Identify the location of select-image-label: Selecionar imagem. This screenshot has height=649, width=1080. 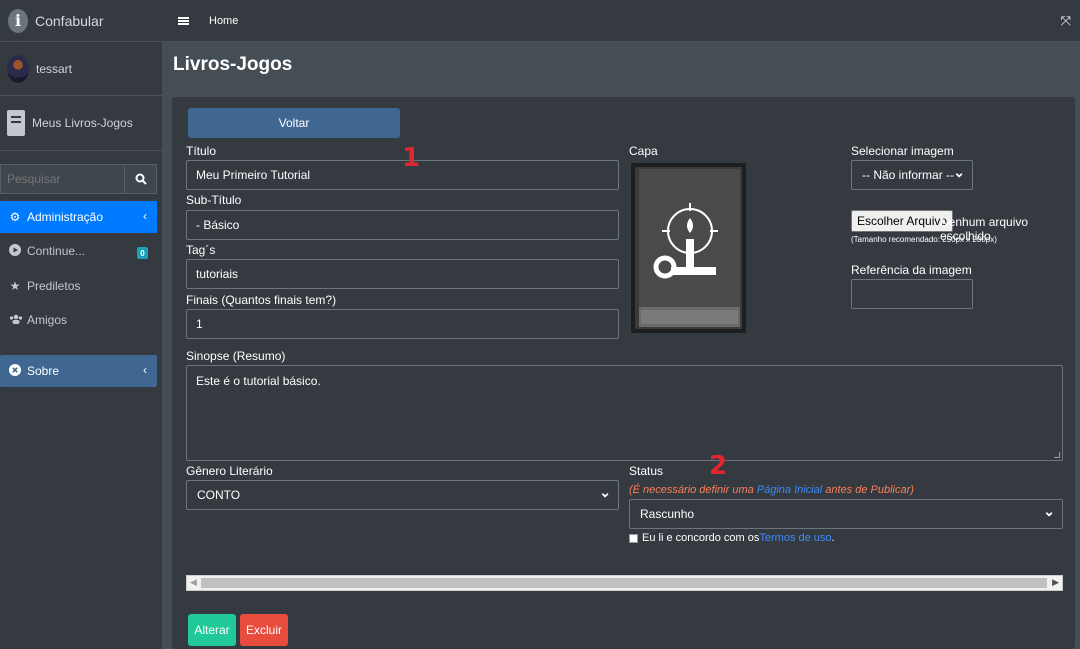
(902, 151).